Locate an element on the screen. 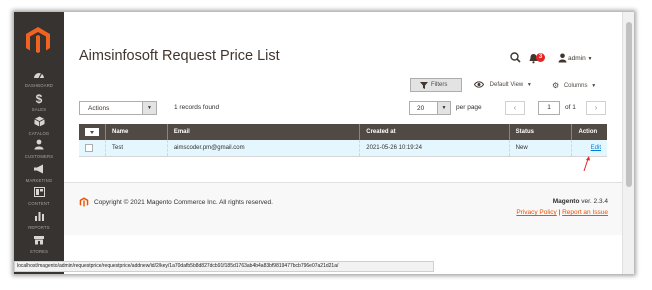 This screenshot has height=290, width=652. bar-chart-icon is located at coordinates (39, 217).